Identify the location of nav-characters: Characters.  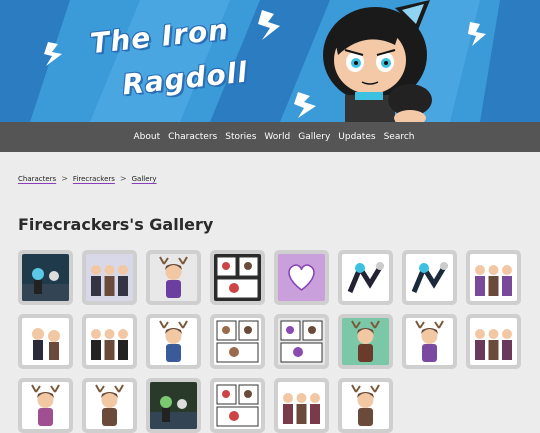
(192, 137).